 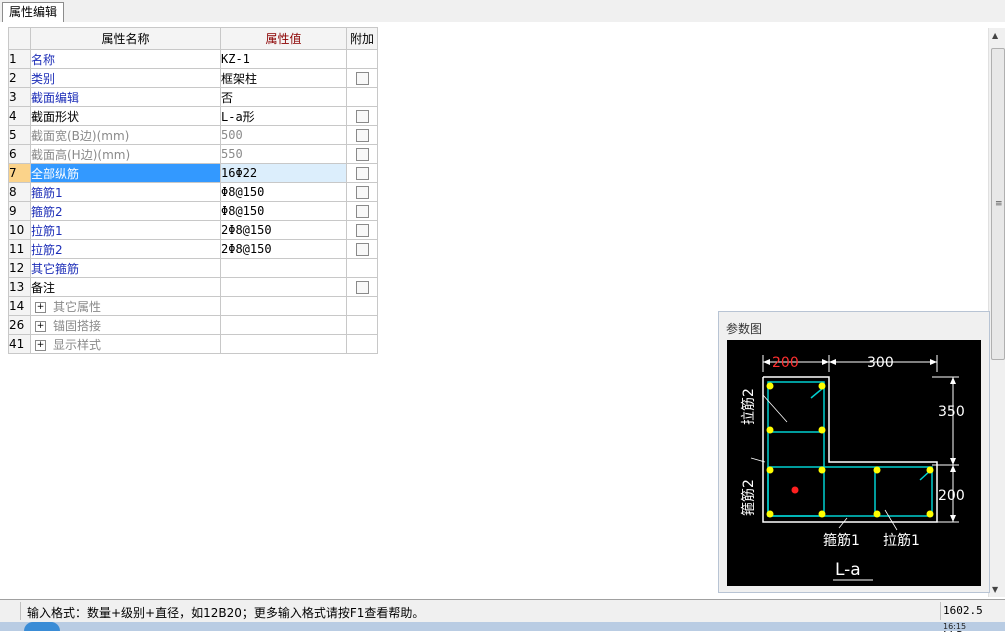 What do you see at coordinates (125, 306) in the screenshot?
I see `property-name: + 其它属性` at bounding box center [125, 306].